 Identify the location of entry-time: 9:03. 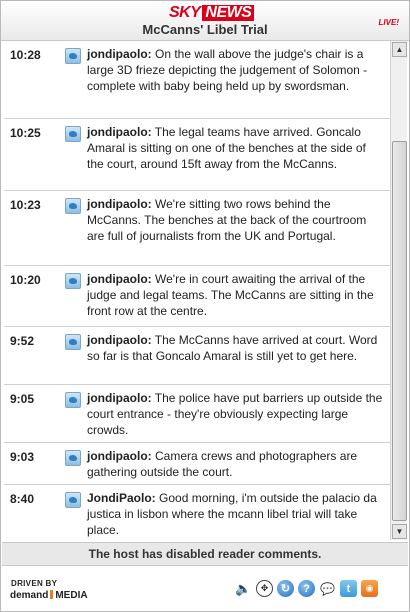
(22, 457).